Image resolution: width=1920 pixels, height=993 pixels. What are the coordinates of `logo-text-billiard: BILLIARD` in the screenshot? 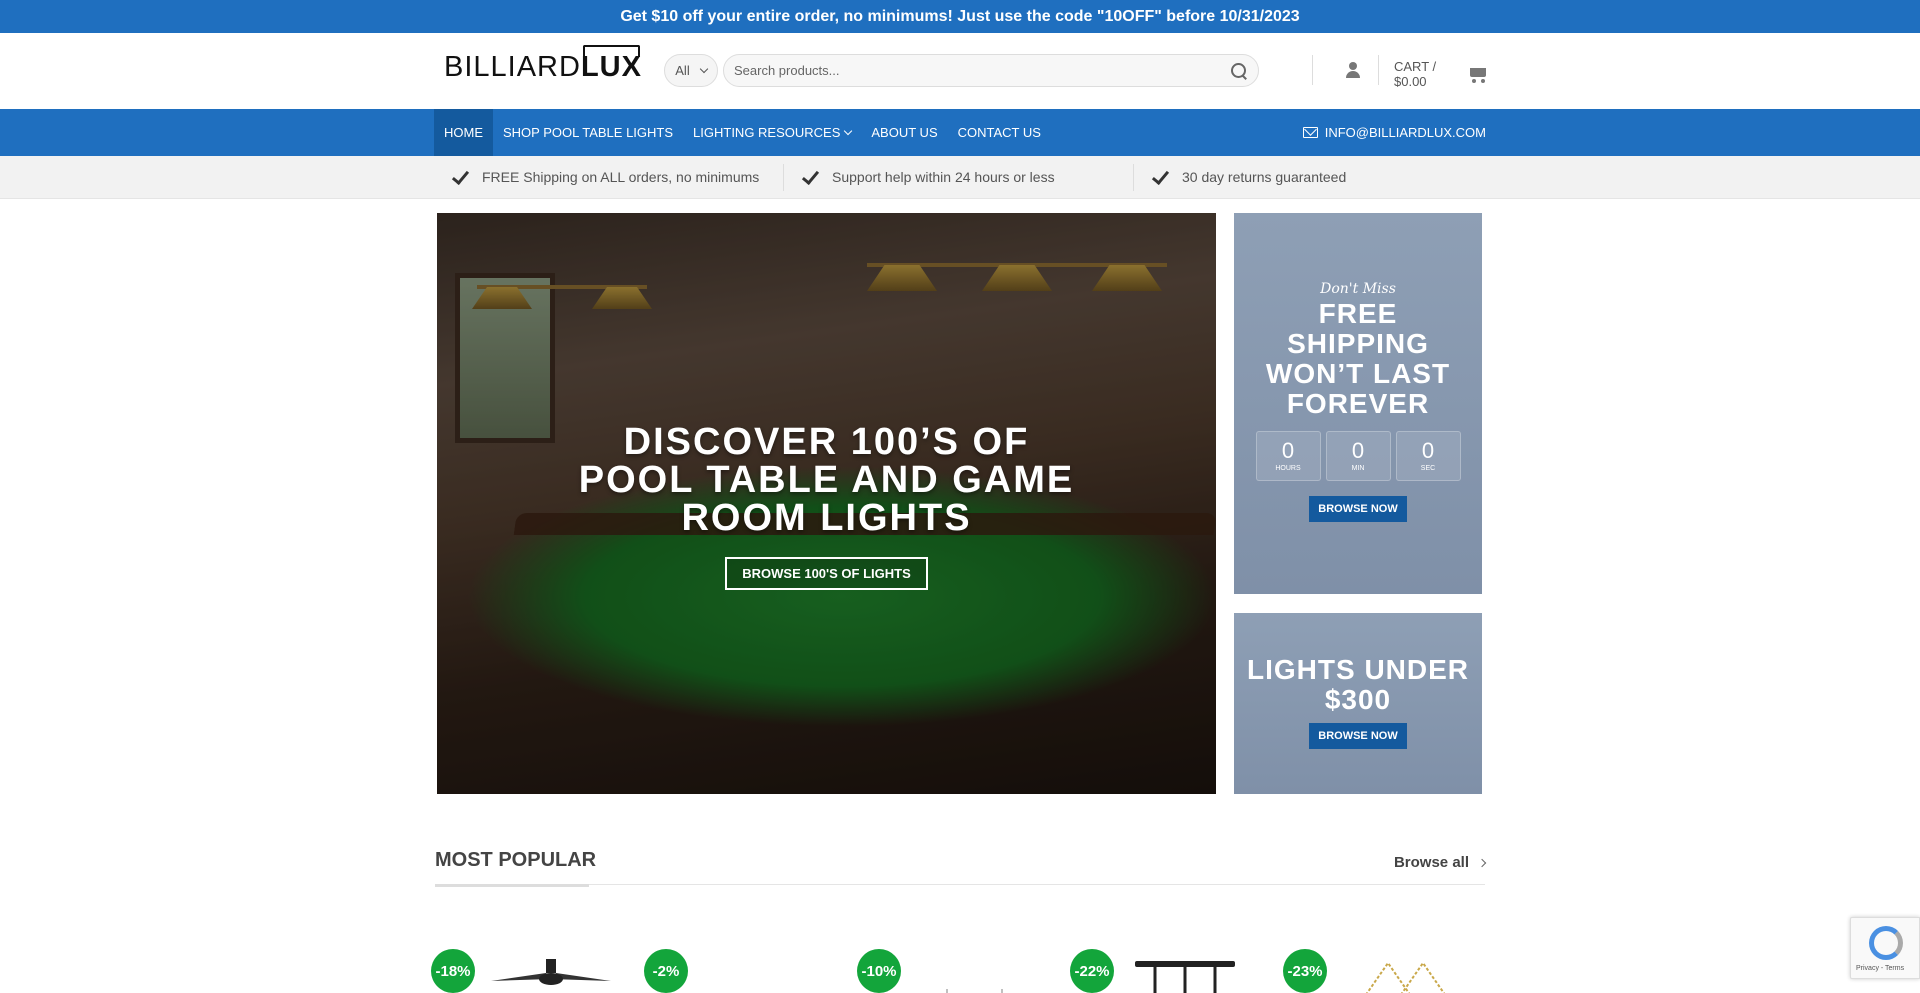 It's located at (512, 67).